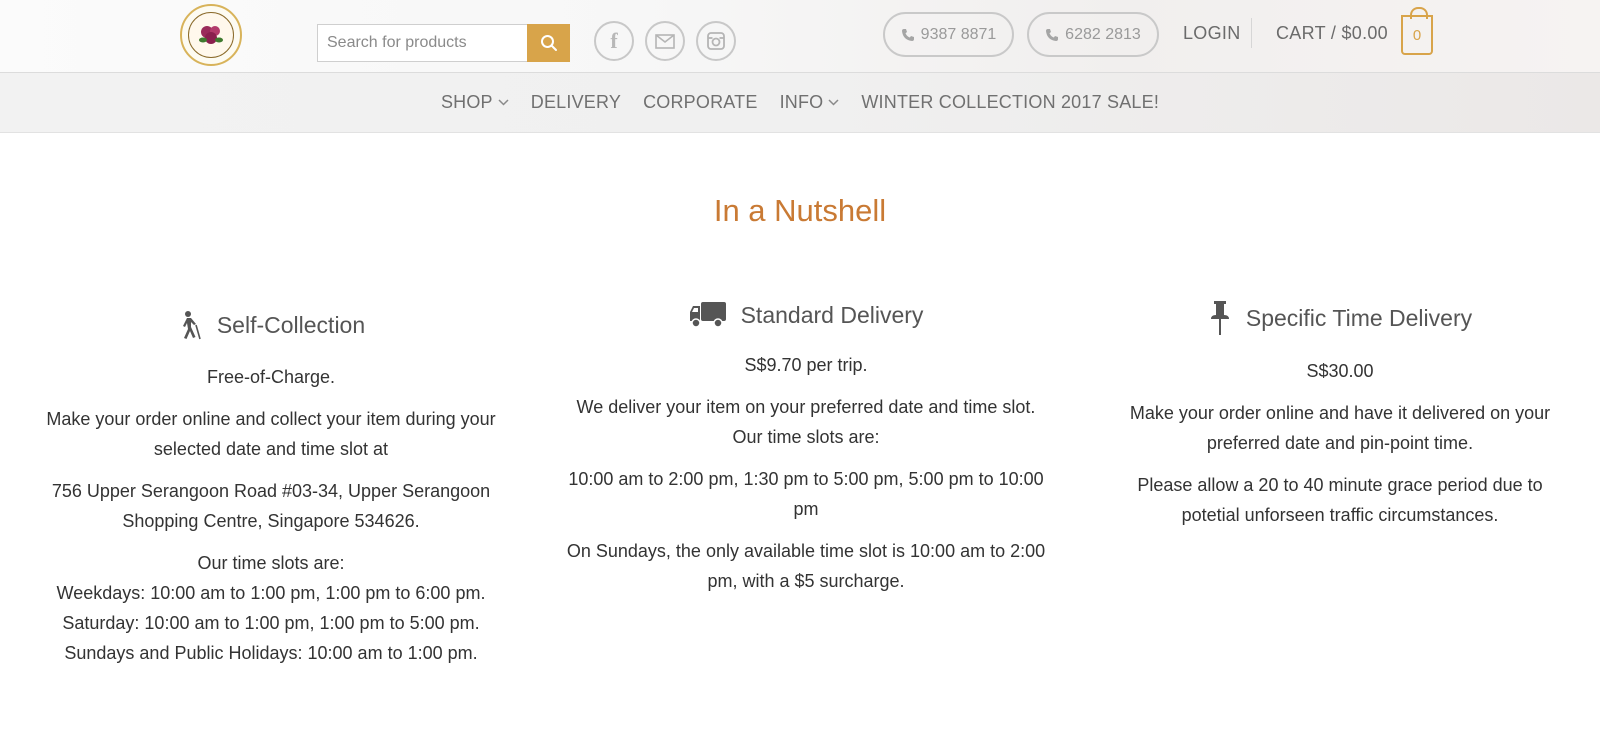 The height and width of the screenshot is (729, 1600). Describe the element at coordinates (1251, 33) in the screenshot. I see `header-divider` at that location.